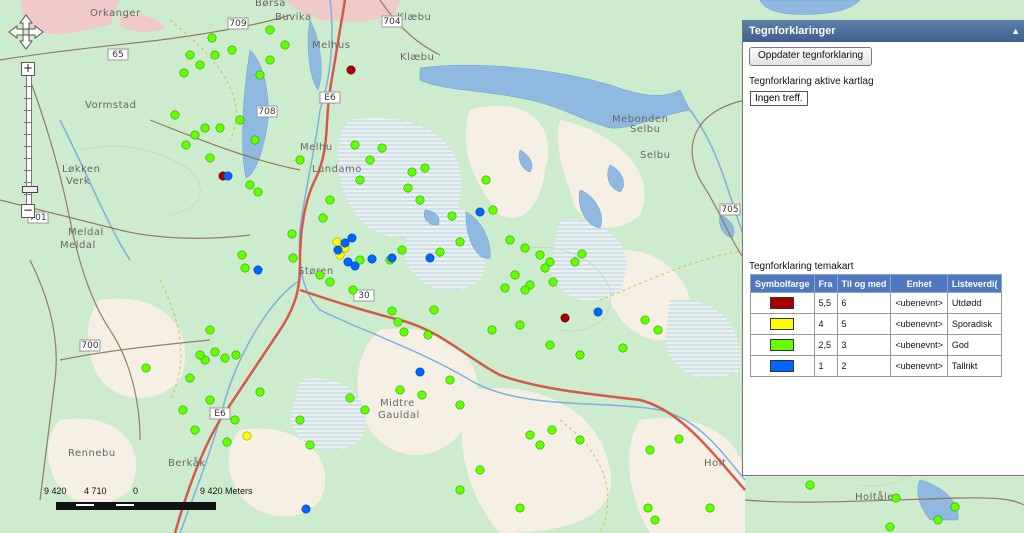 This screenshot has width=1024, height=533. I want to click on col-from: Fra, so click(825, 283).